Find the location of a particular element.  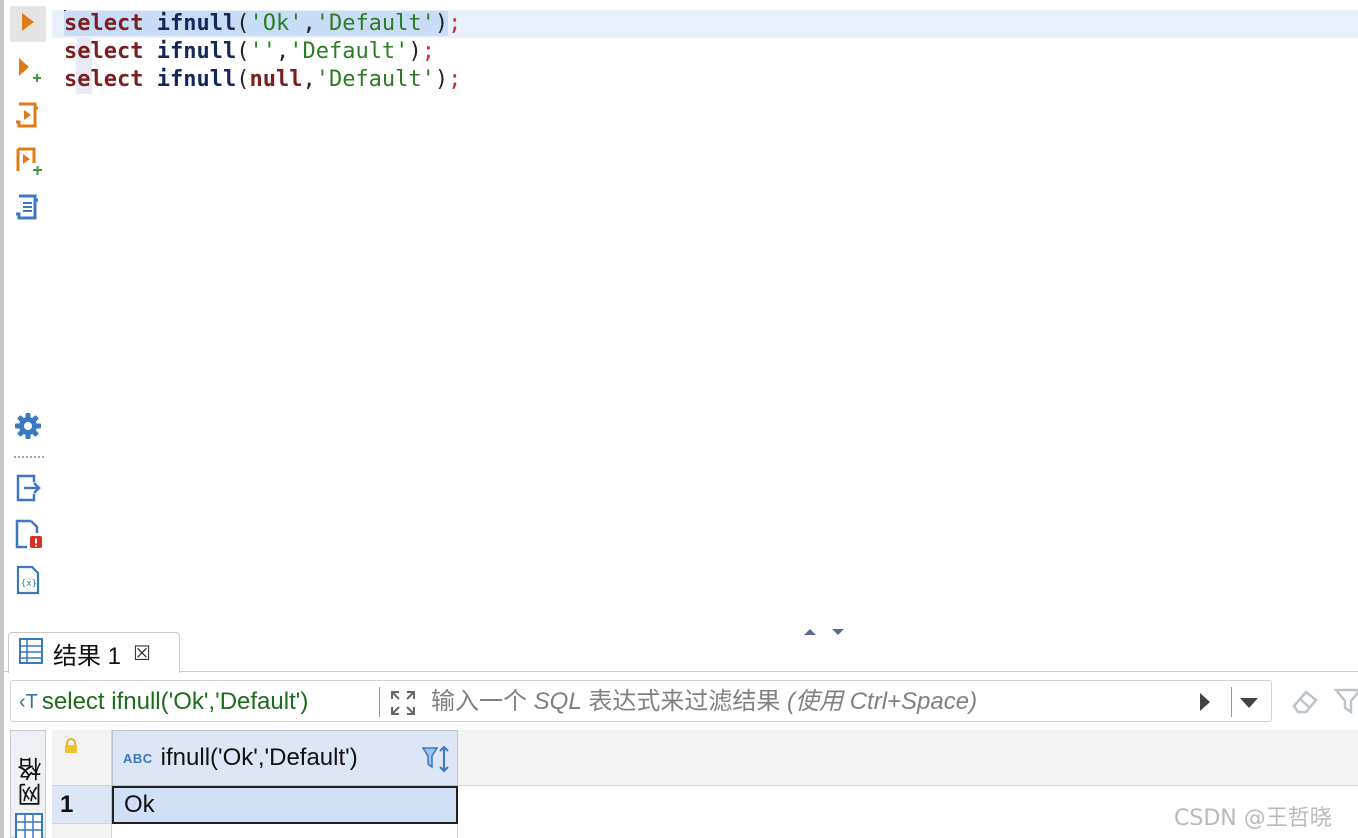

sql-text-icon: ‹T is located at coordinates (28, 701).